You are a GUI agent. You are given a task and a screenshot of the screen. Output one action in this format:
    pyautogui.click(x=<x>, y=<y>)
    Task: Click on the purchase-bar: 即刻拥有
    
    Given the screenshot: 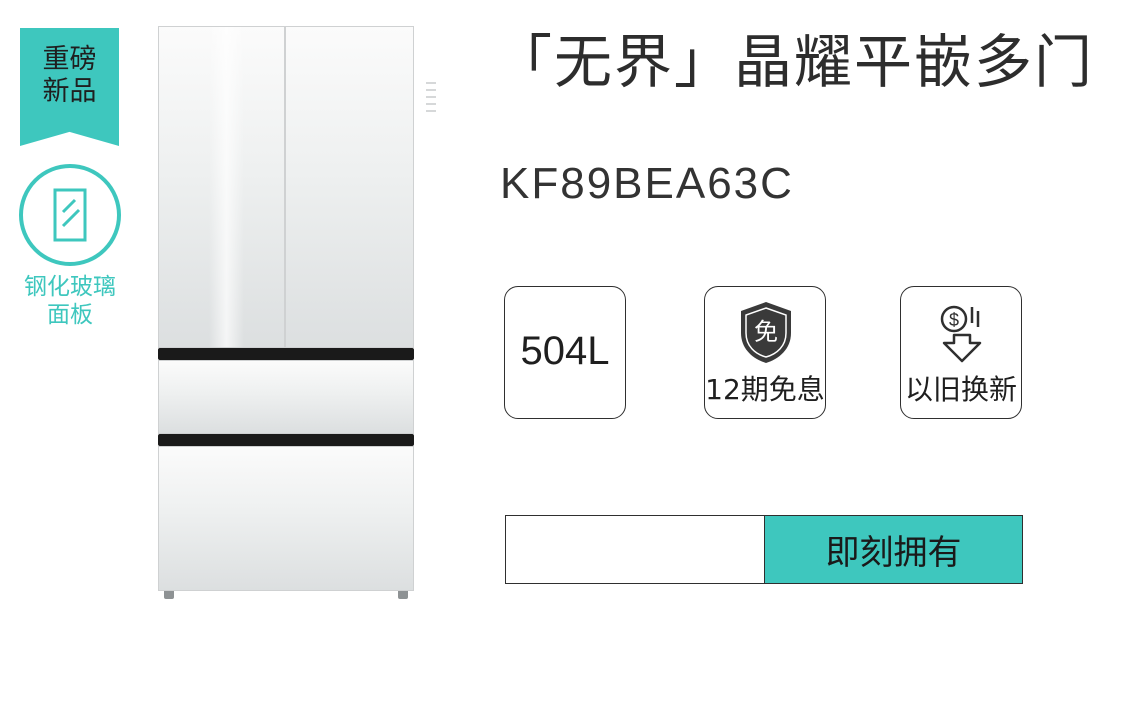 What is the action you would take?
    pyautogui.click(x=764, y=549)
    